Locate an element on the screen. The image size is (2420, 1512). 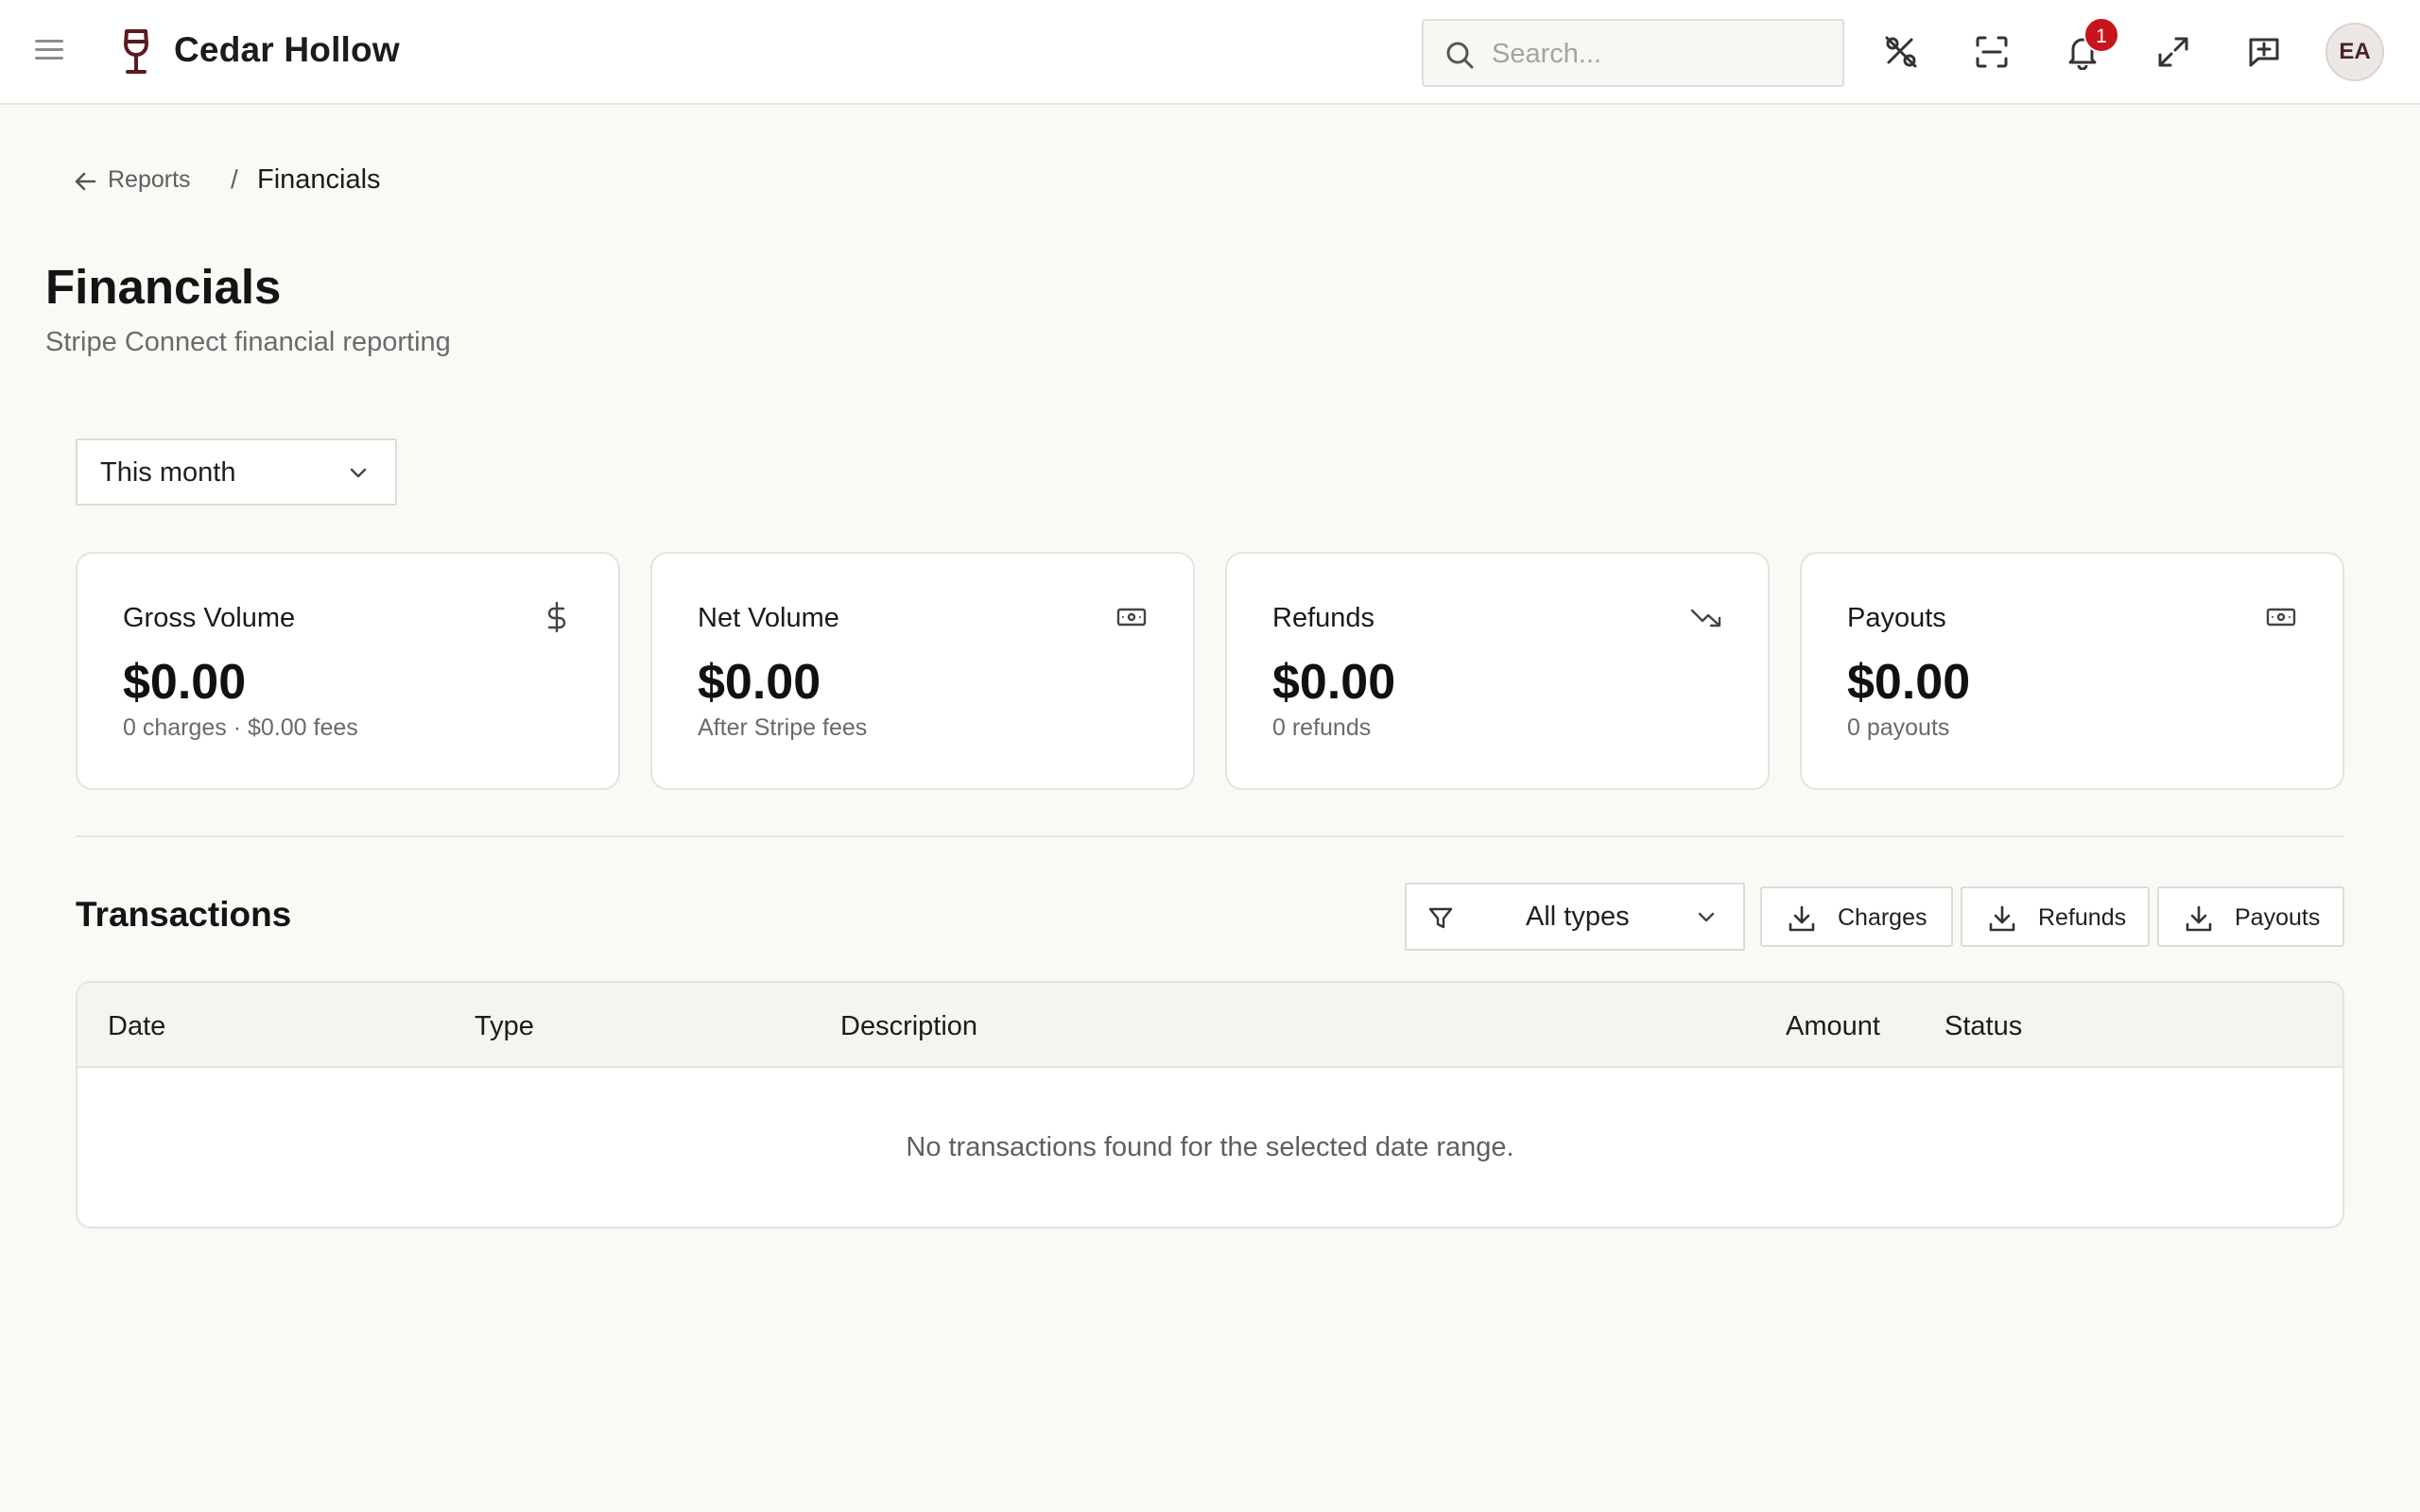
search-box is located at coordinates (1633, 53).